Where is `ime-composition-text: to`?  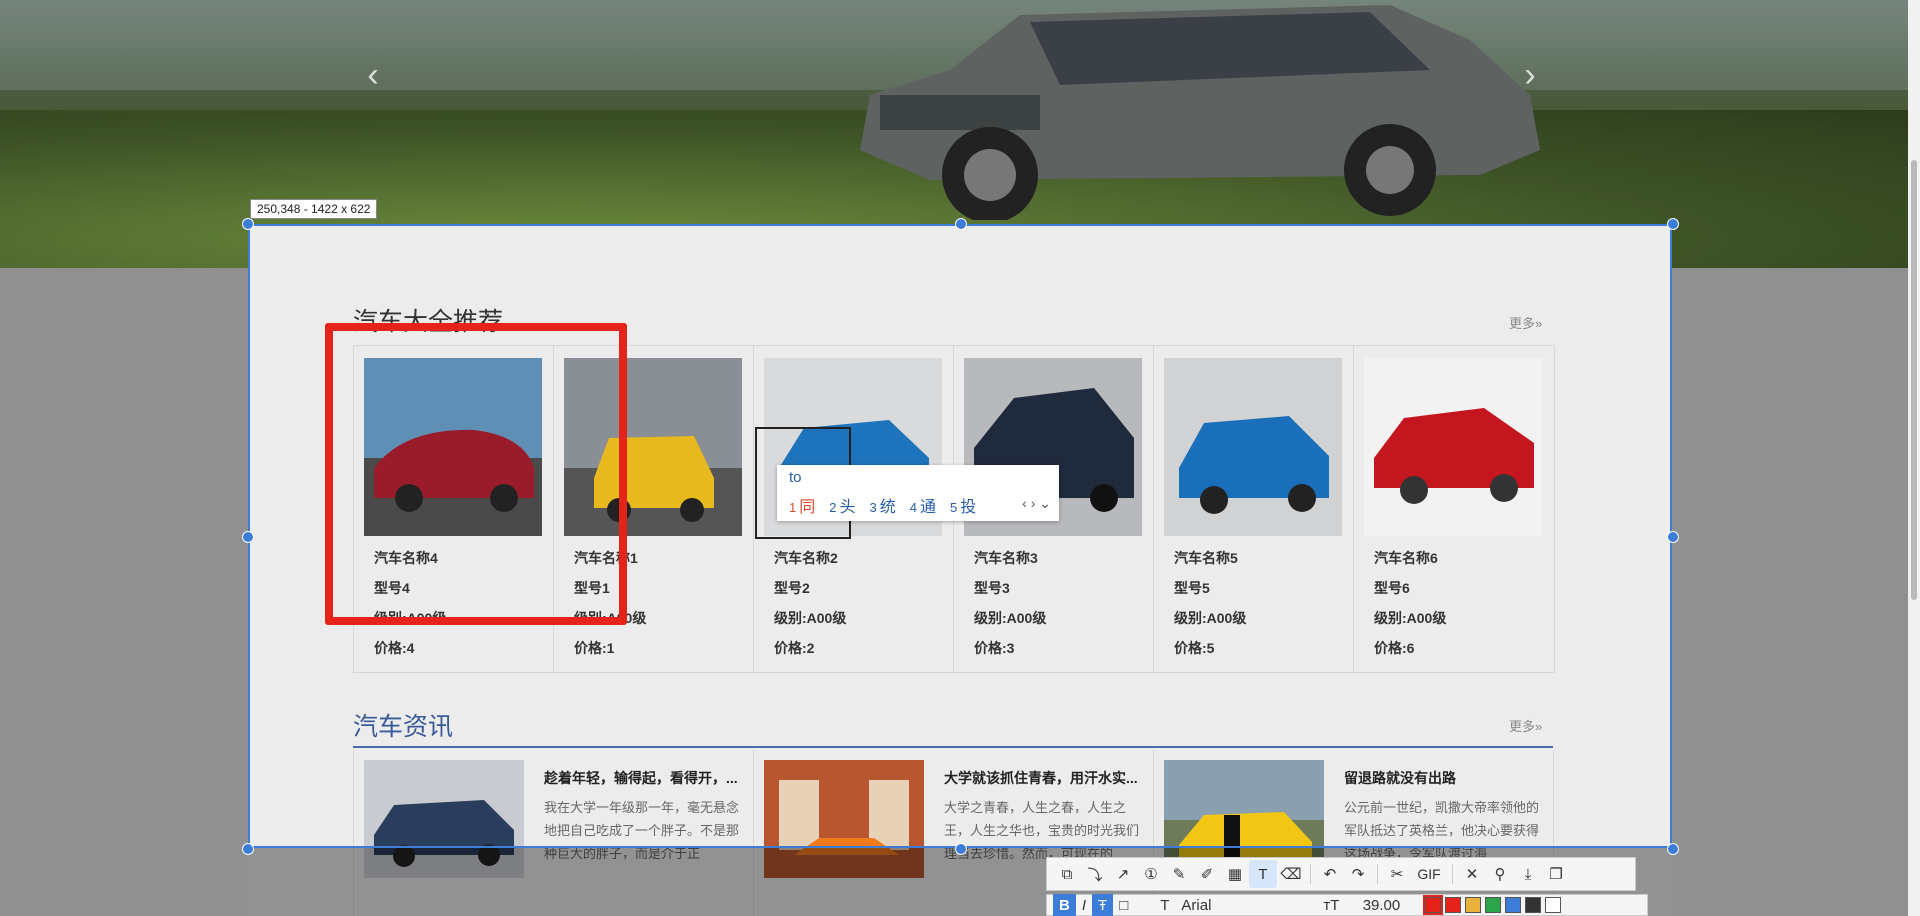 ime-composition-text: to is located at coordinates (795, 477).